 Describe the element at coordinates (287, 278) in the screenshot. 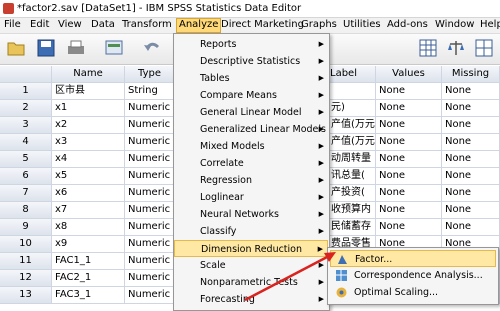

I see `arrow-shaft` at that location.